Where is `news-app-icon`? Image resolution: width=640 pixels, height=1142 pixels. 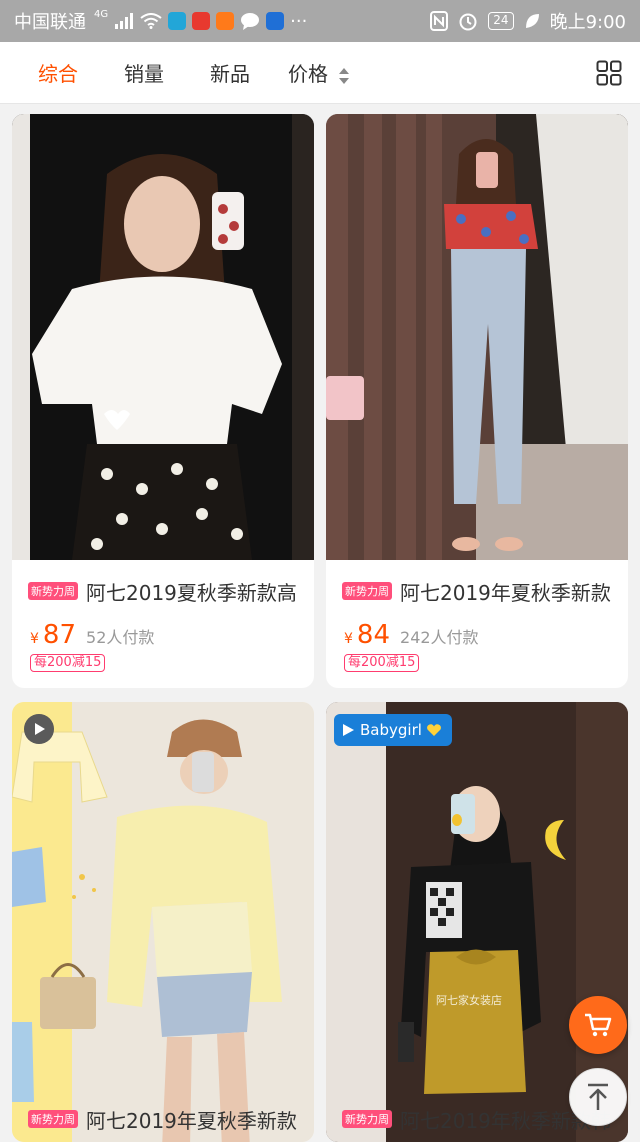 news-app-icon is located at coordinates (201, 21).